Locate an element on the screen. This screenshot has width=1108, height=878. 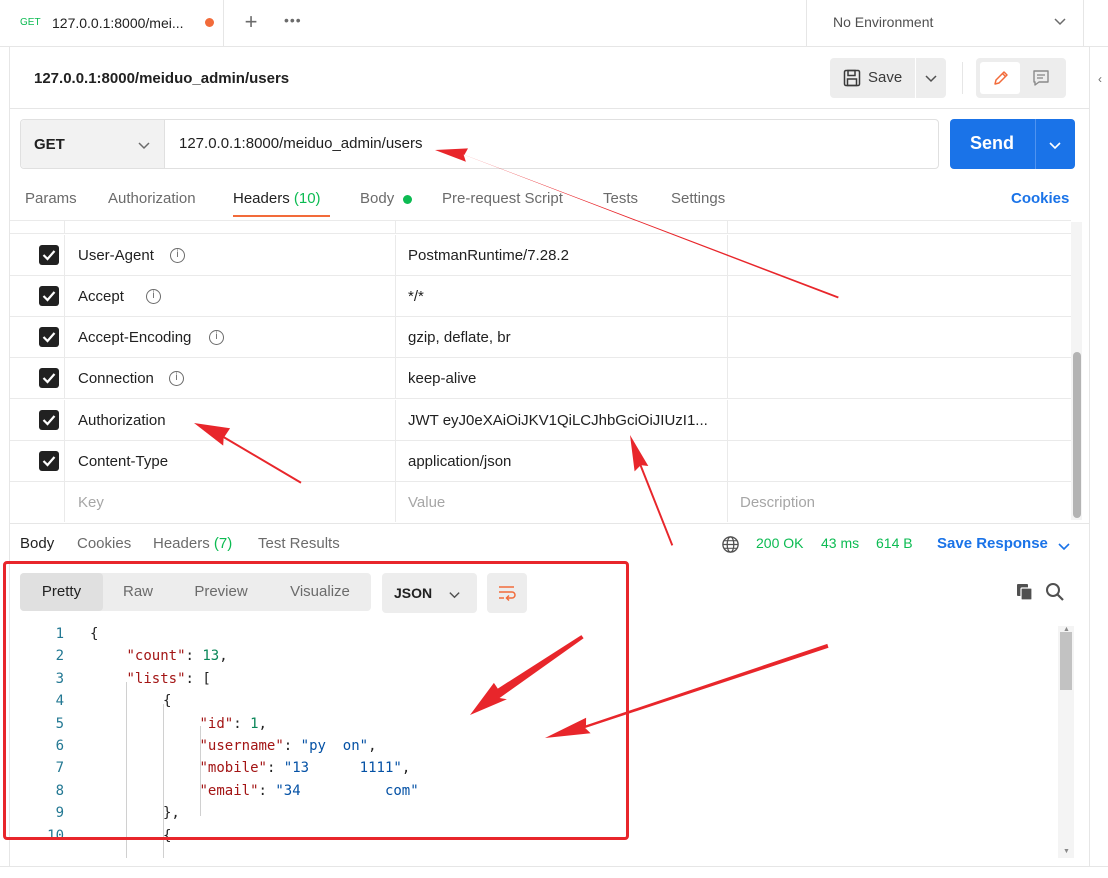
header-key: Accept-Encoding is located at coordinates (135, 337).